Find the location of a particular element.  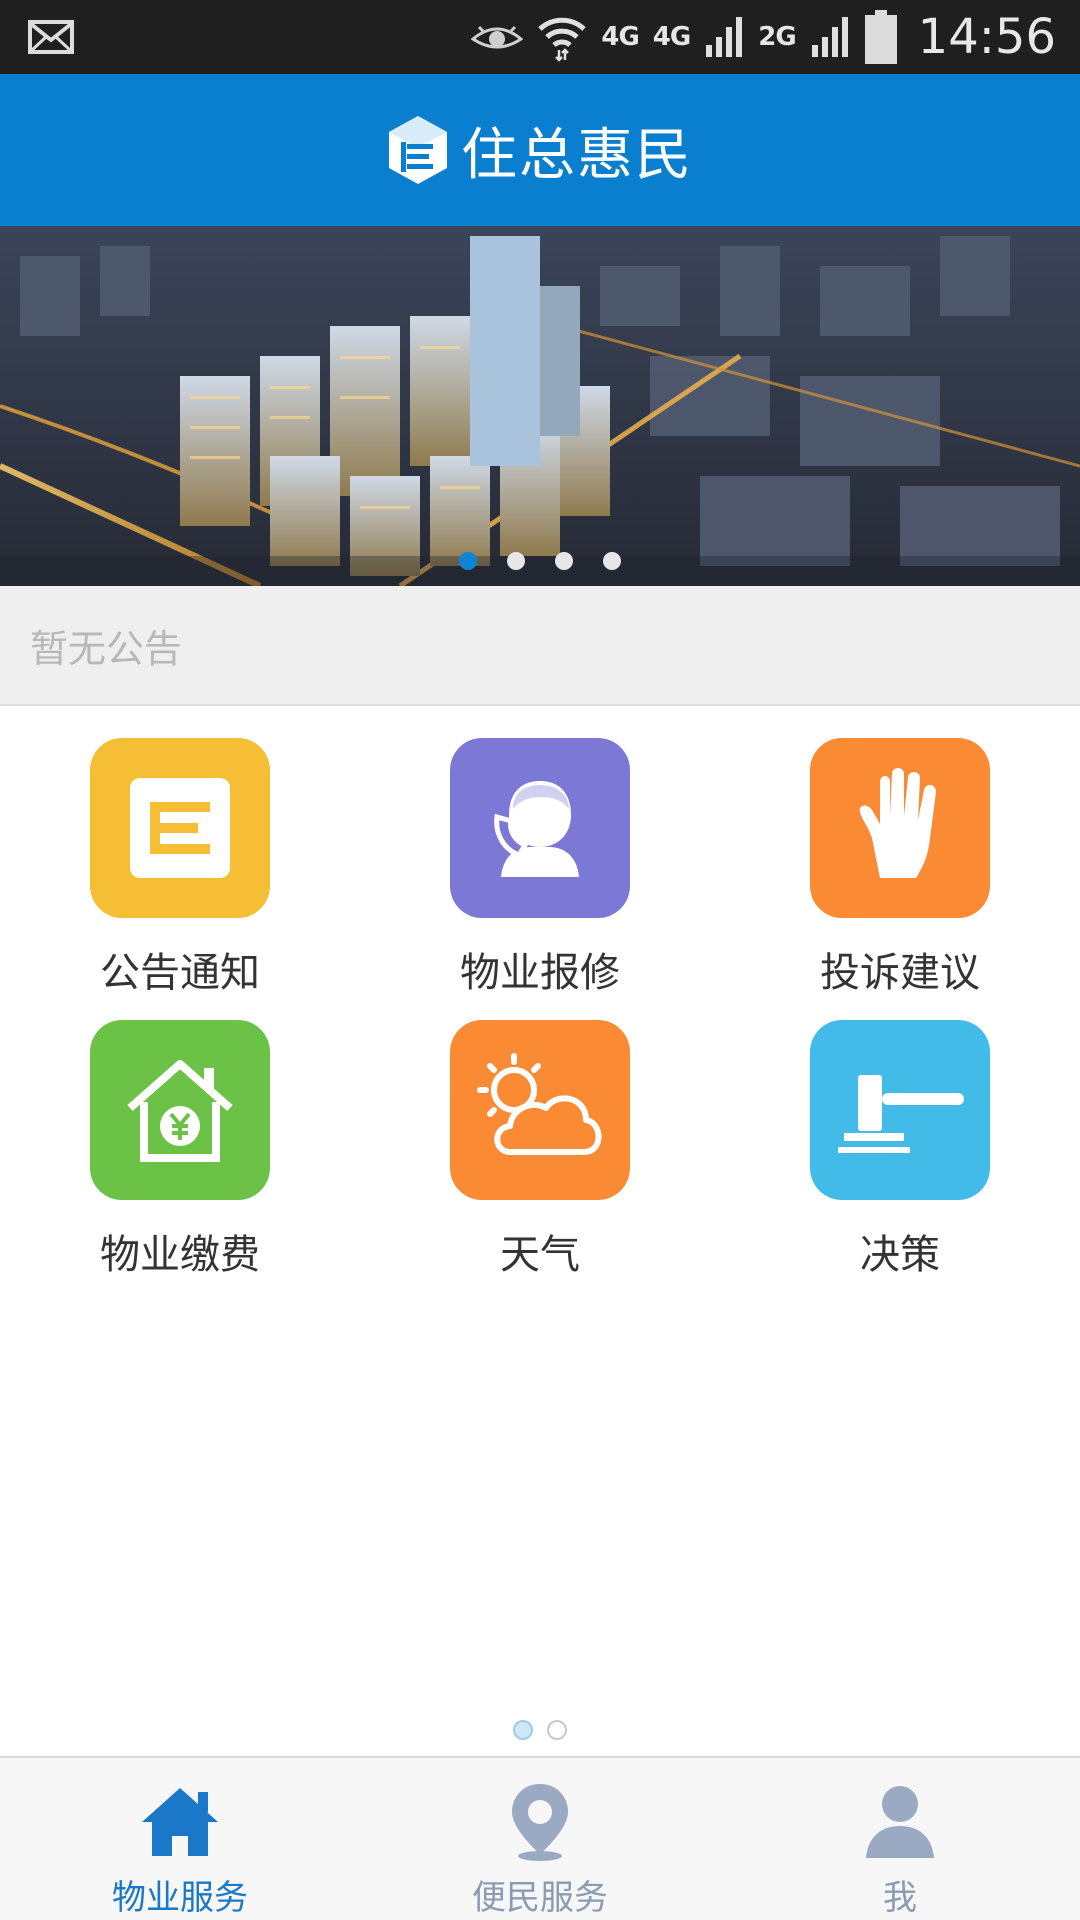

cube-logo-icon is located at coordinates (418, 150).